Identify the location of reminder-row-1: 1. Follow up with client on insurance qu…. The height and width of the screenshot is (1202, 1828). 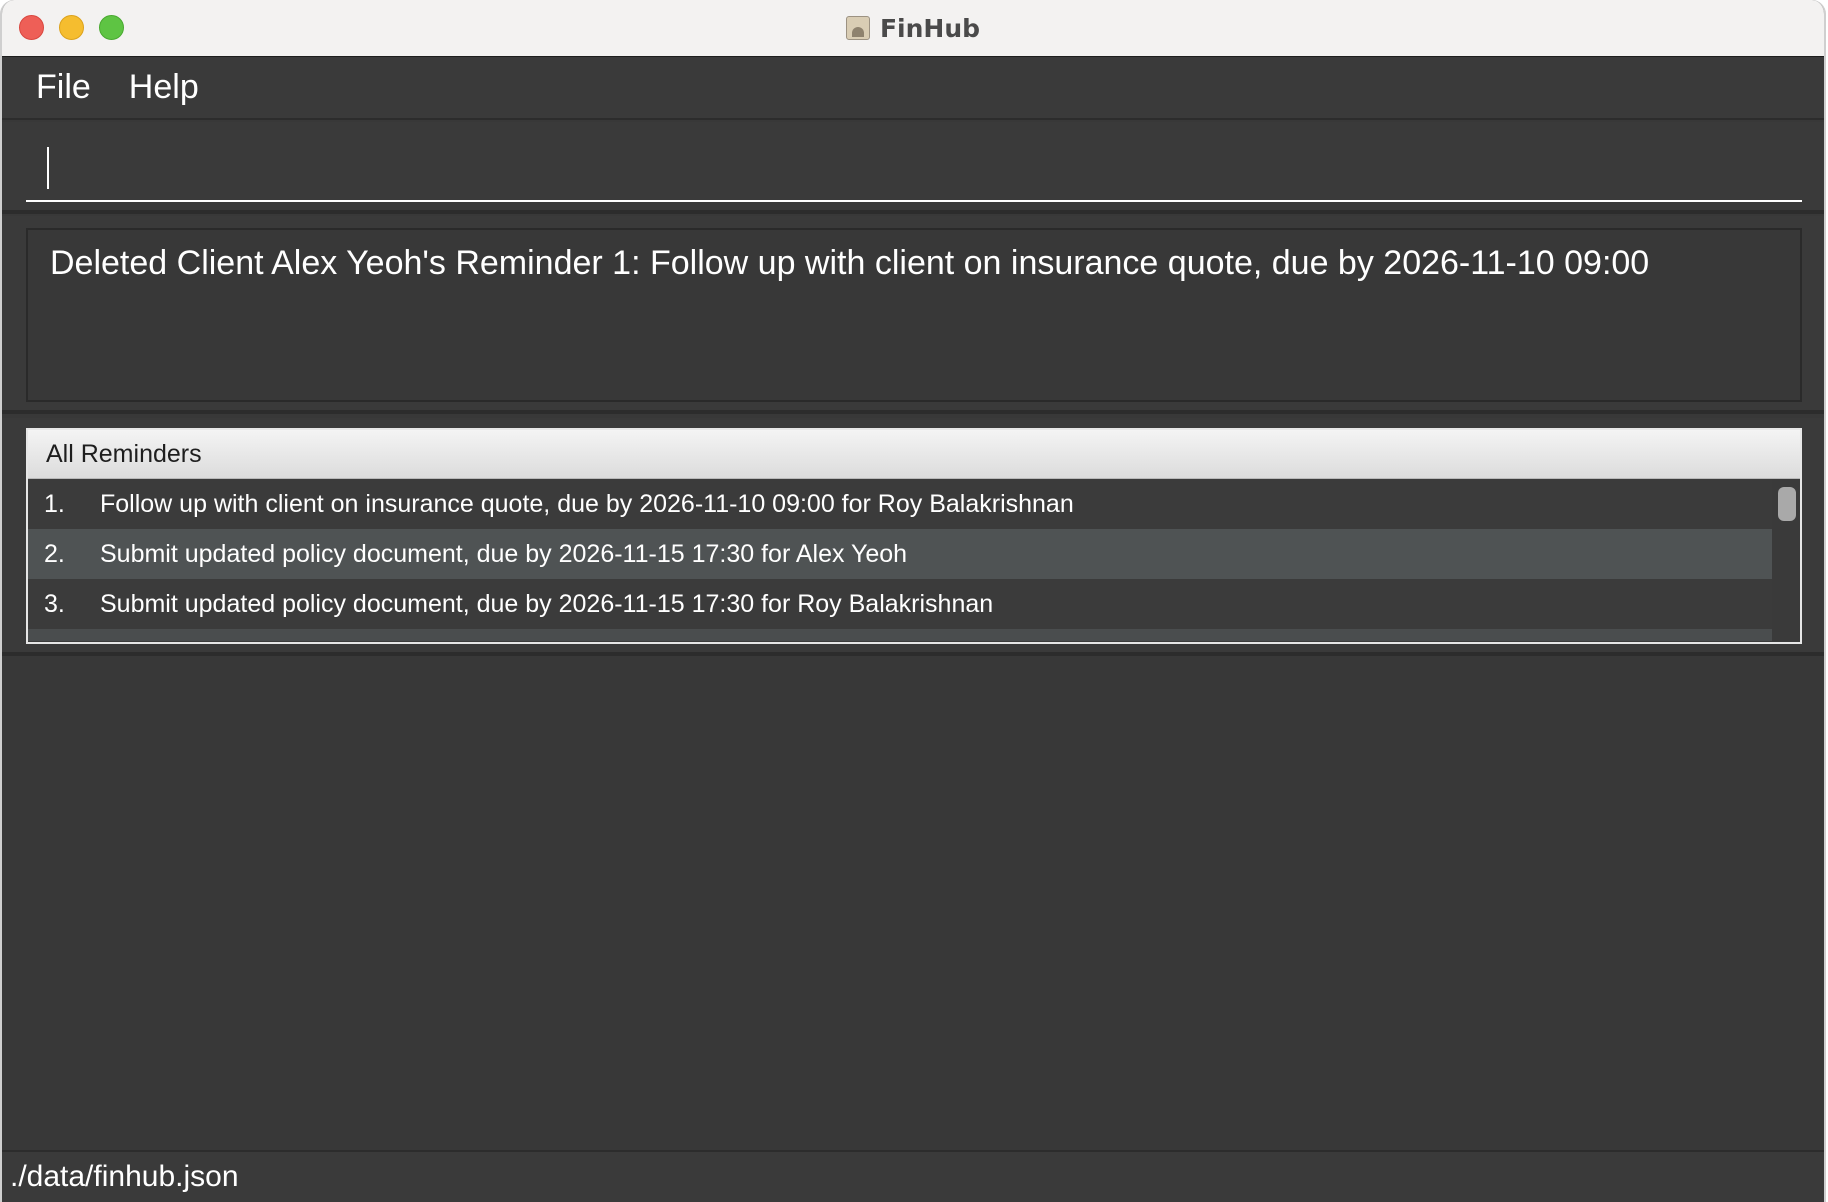
(900, 504).